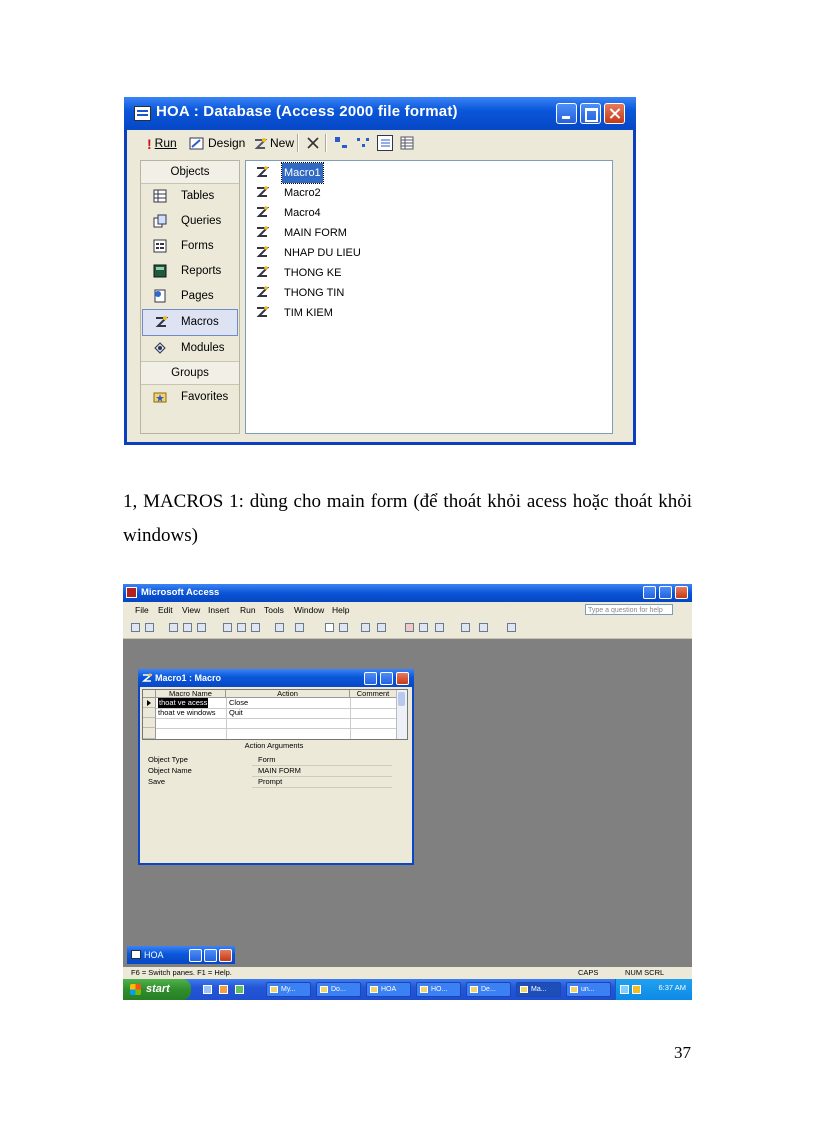  Describe the element at coordinates (279, 770) in the screenshot. I see `argument-value: MAIN FORM` at that location.